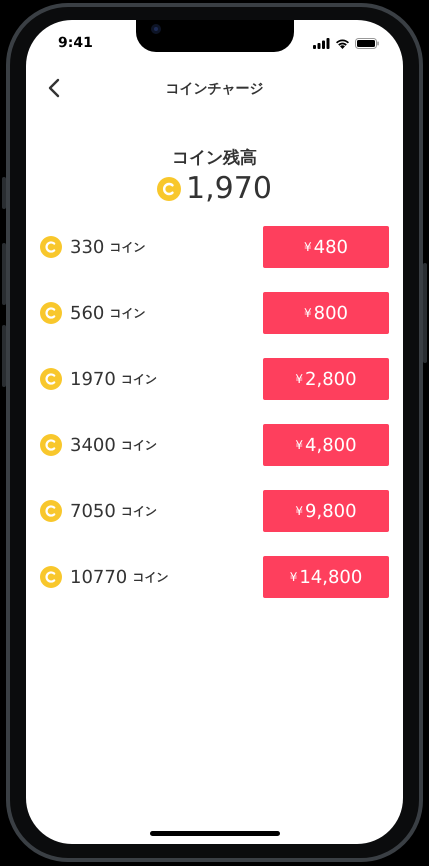 This screenshot has height=866, width=429. What do you see at coordinates (87, 313) in the screenshot?
I see `coin-amount: 560` at bounding box center [87, 313].